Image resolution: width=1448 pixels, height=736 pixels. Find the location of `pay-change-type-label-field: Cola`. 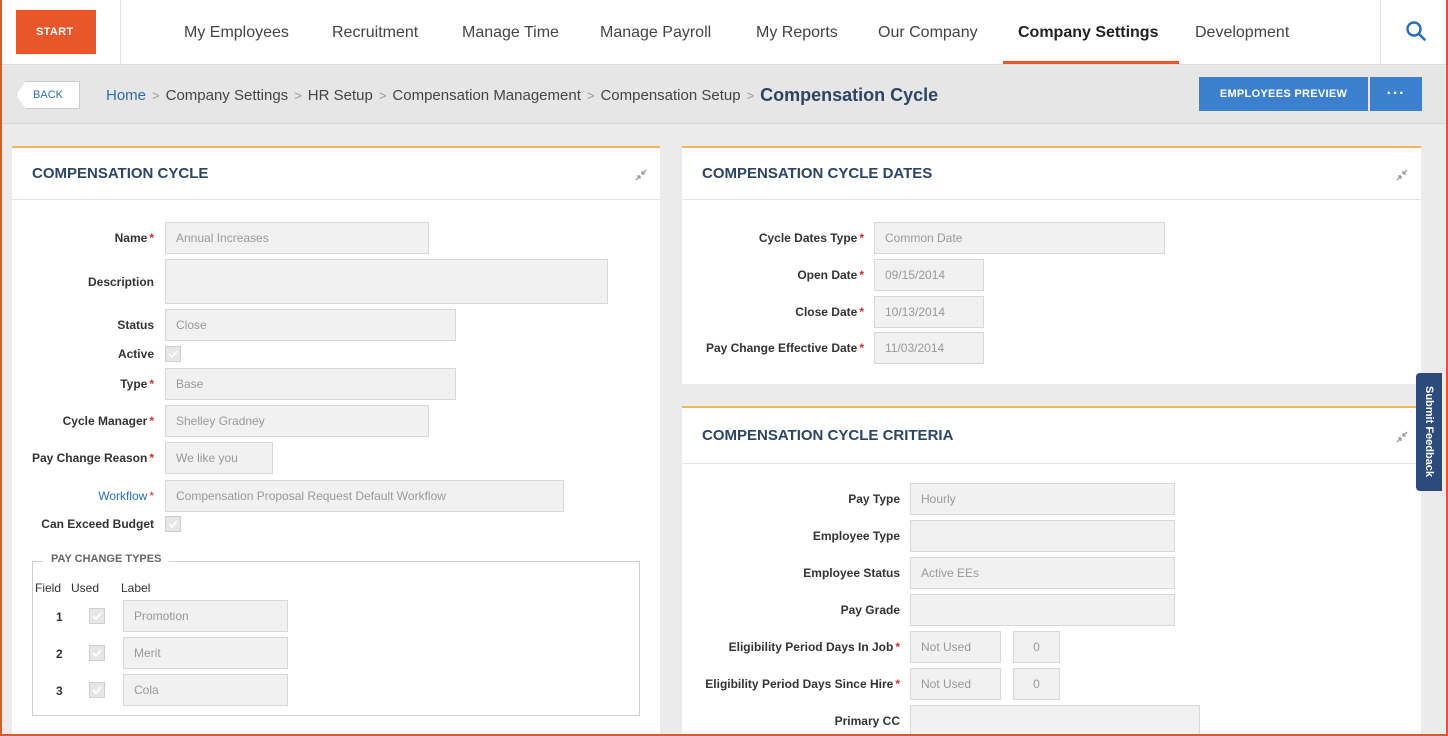

pay-change-type-label-field: Cola is located at coordinates (205, 690).